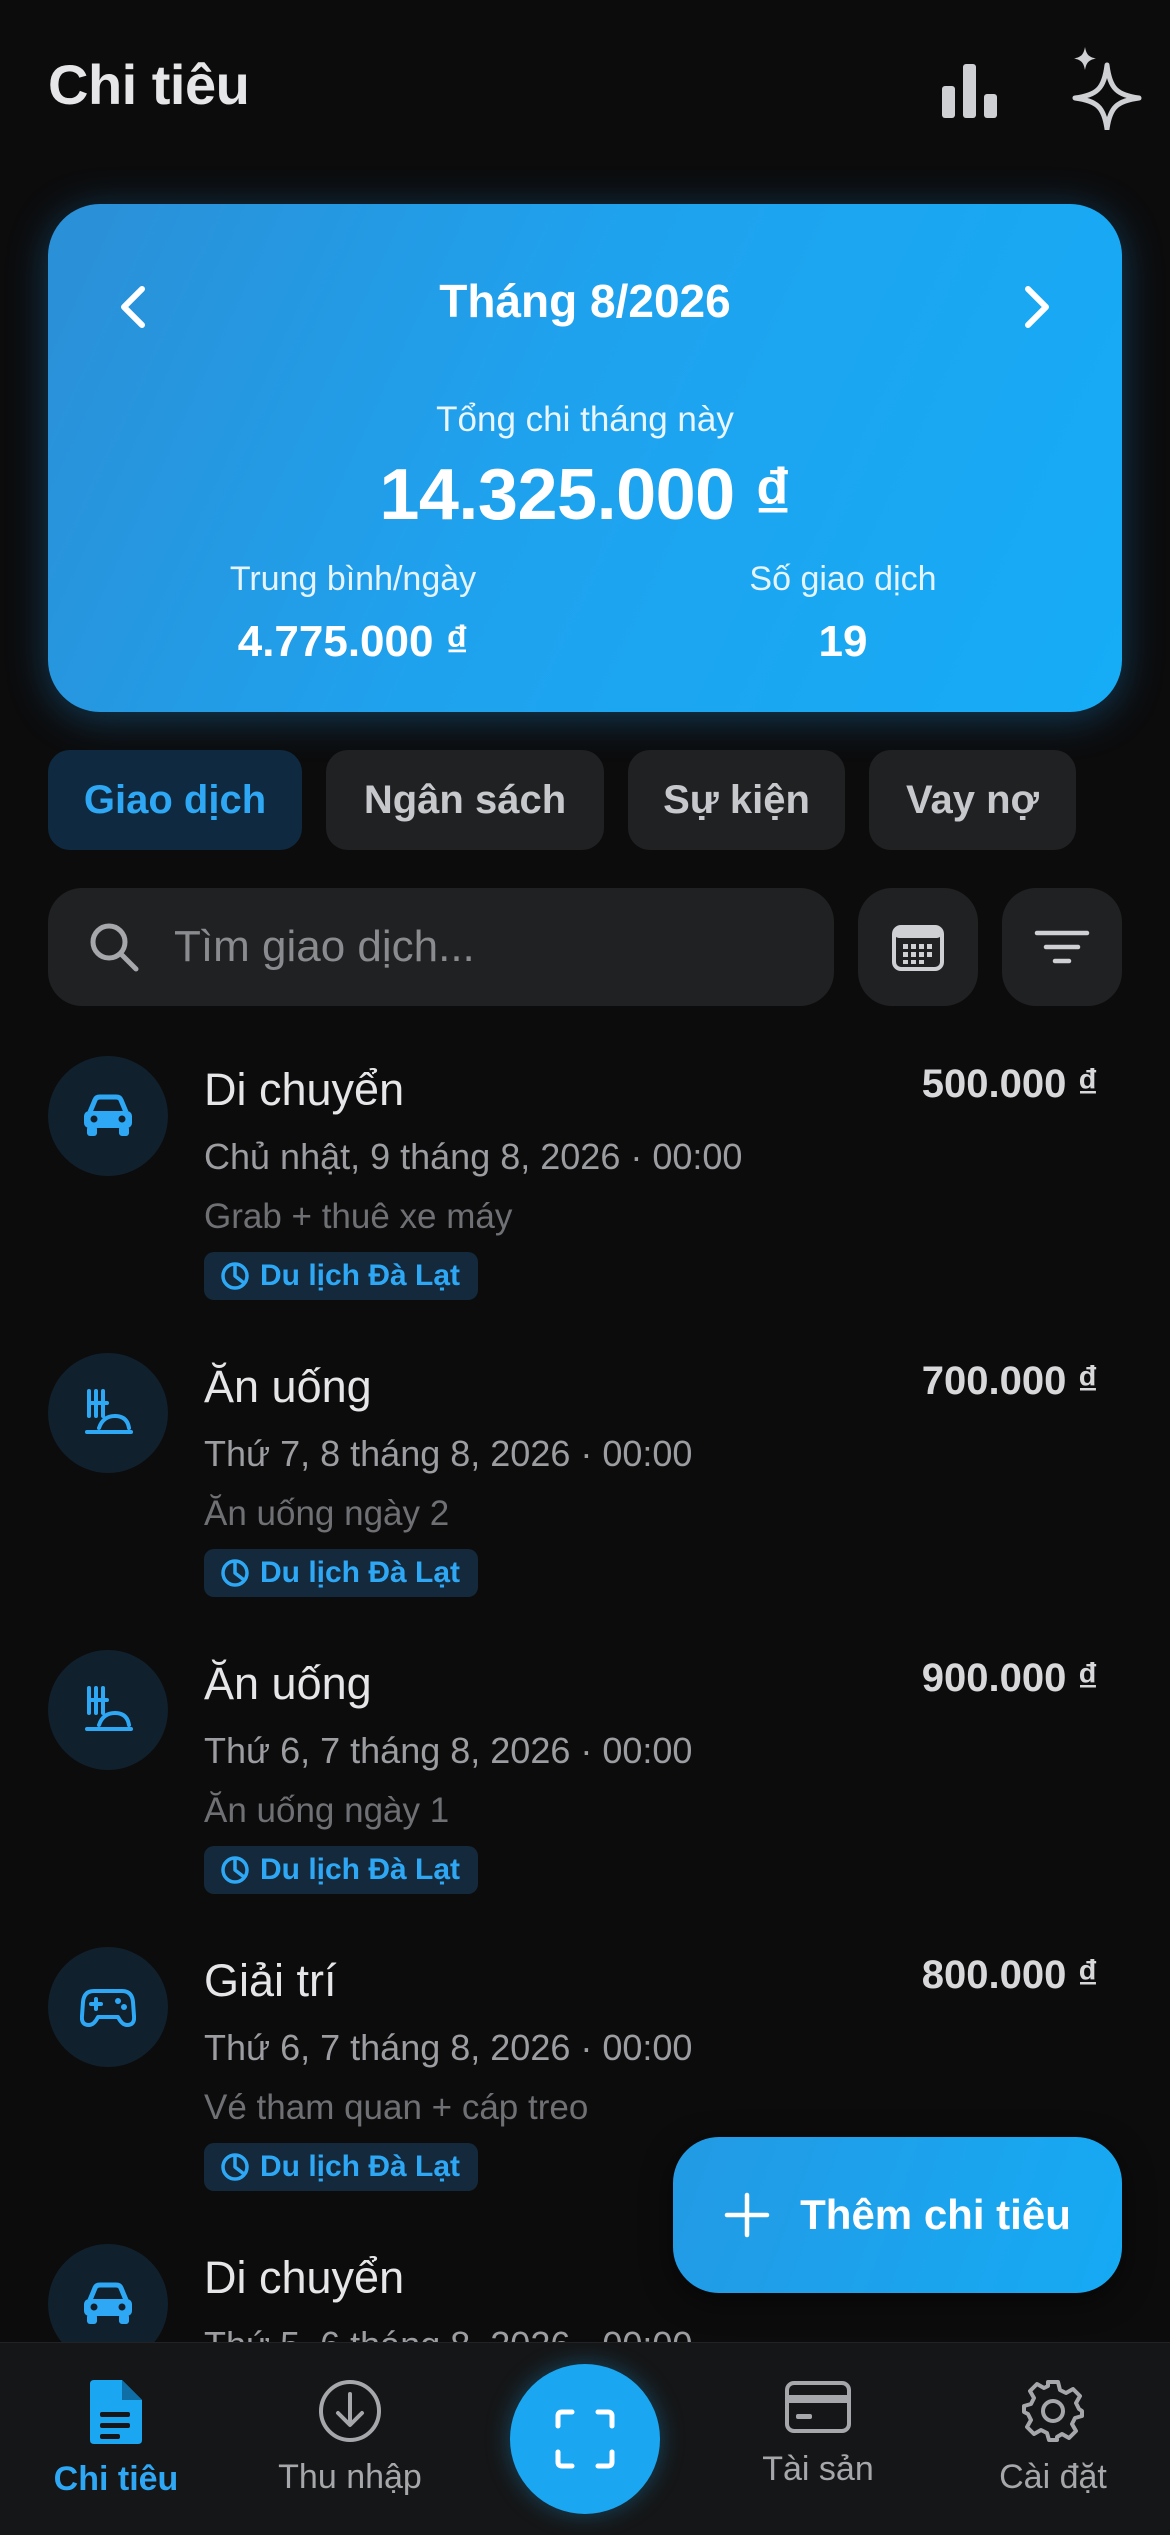  What do you see at coordinates (818, 2407) in the screenshot?
I see `card-icon` at bounding box center [818, 2407].